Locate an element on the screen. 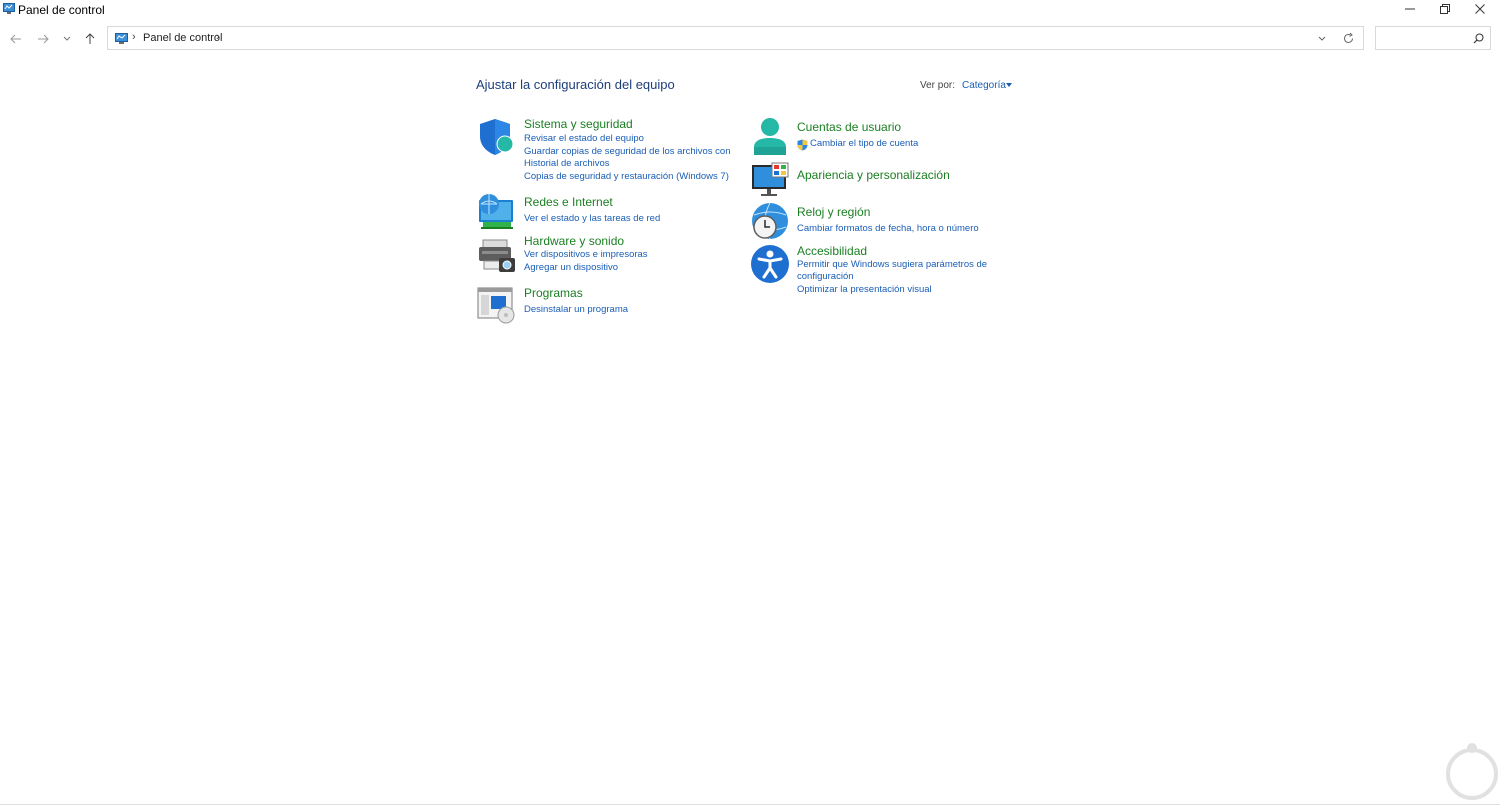 This screenshot has width=1500, height=807. link-uninstall-program: Desinstalar un programa is located at coordinates (576, 310).